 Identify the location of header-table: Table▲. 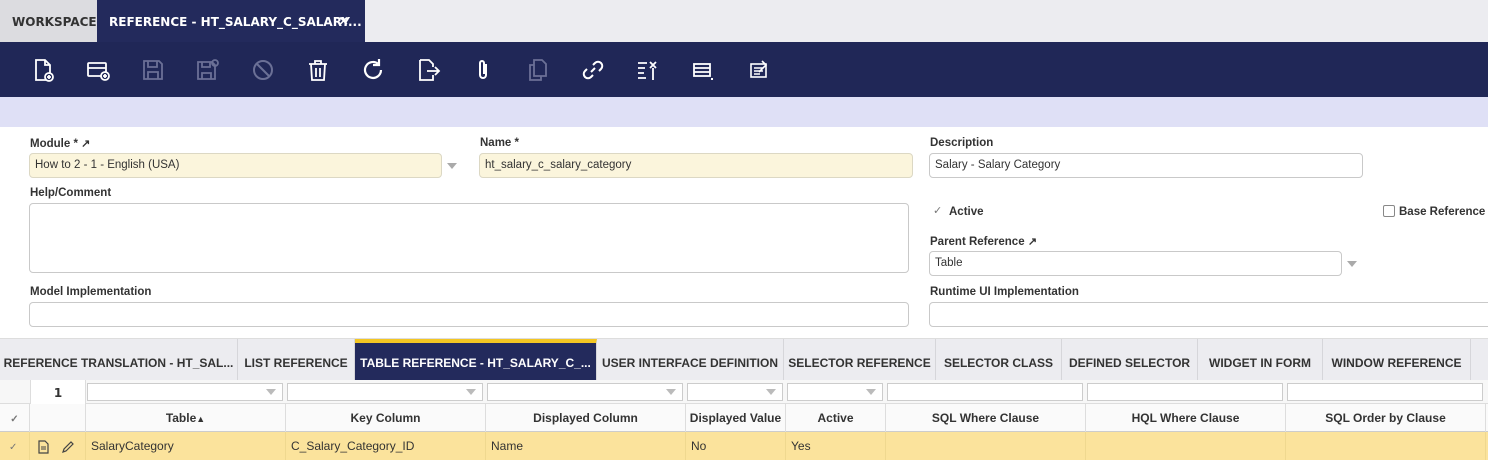
(186, 418).